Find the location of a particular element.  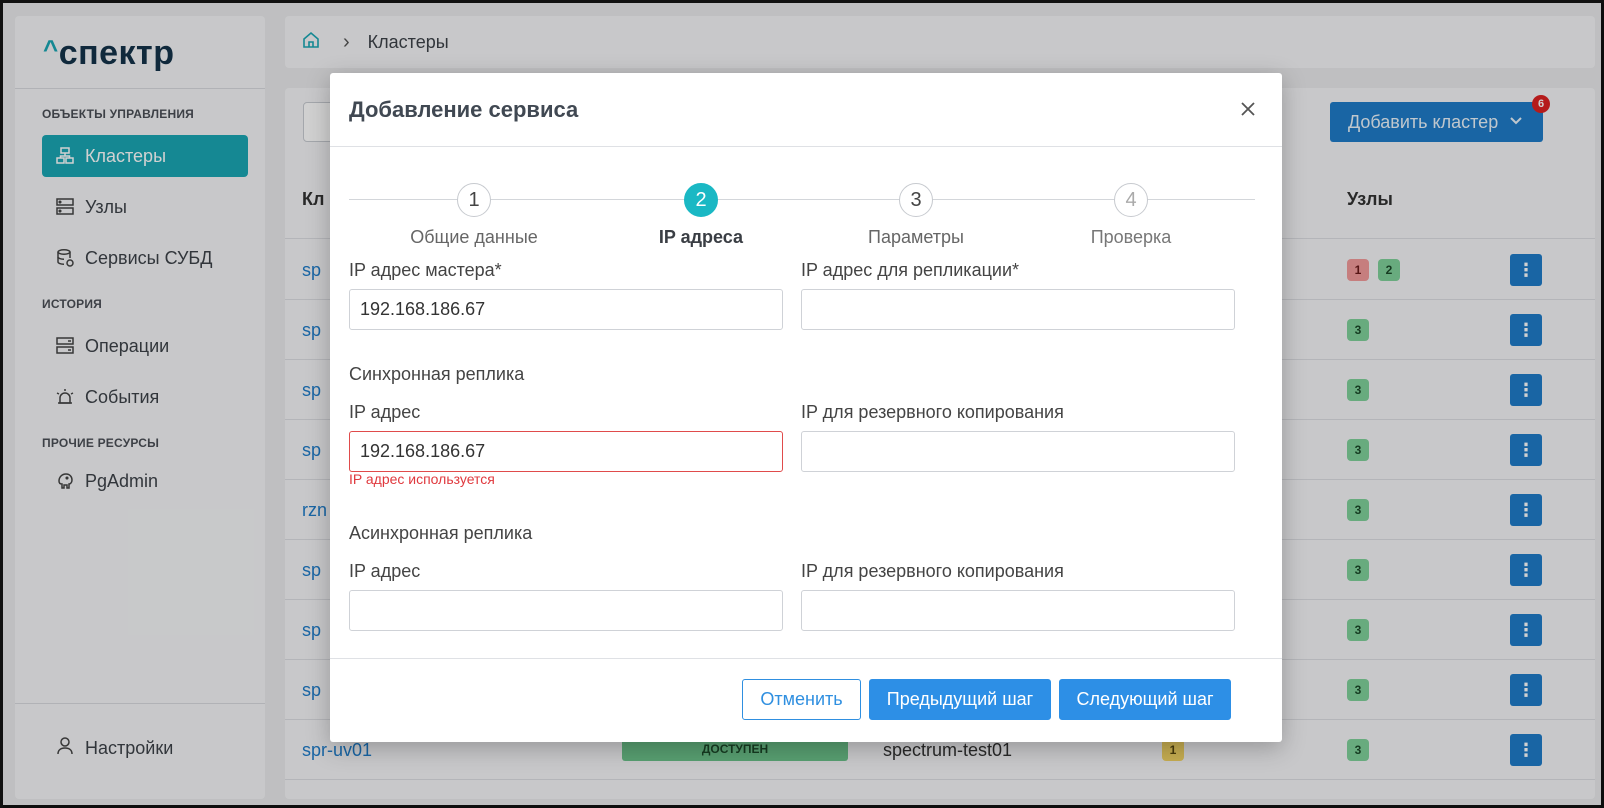

sync-replica-title: Синхронная реплика is located at coordinates (437, 374).